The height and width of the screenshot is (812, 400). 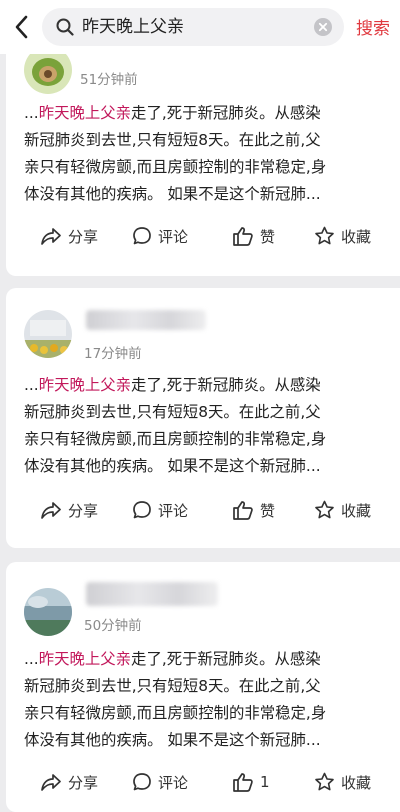 I want to click on like-button: 1, so click(x=251, y=782).